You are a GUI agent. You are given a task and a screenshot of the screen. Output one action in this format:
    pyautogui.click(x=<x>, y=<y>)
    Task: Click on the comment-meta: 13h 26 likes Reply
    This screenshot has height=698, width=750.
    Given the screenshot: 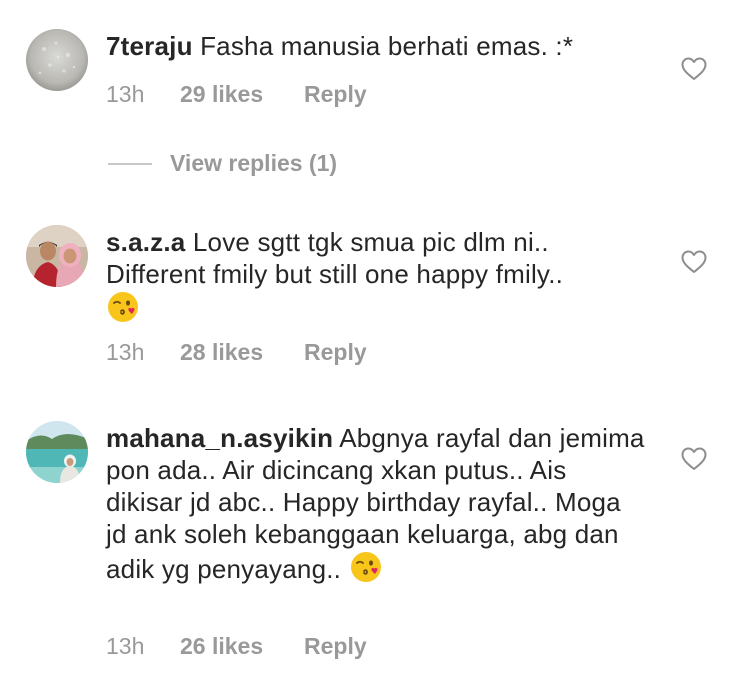 What is the action you would take?
    pyautogui.click(x=236, y=646)
    